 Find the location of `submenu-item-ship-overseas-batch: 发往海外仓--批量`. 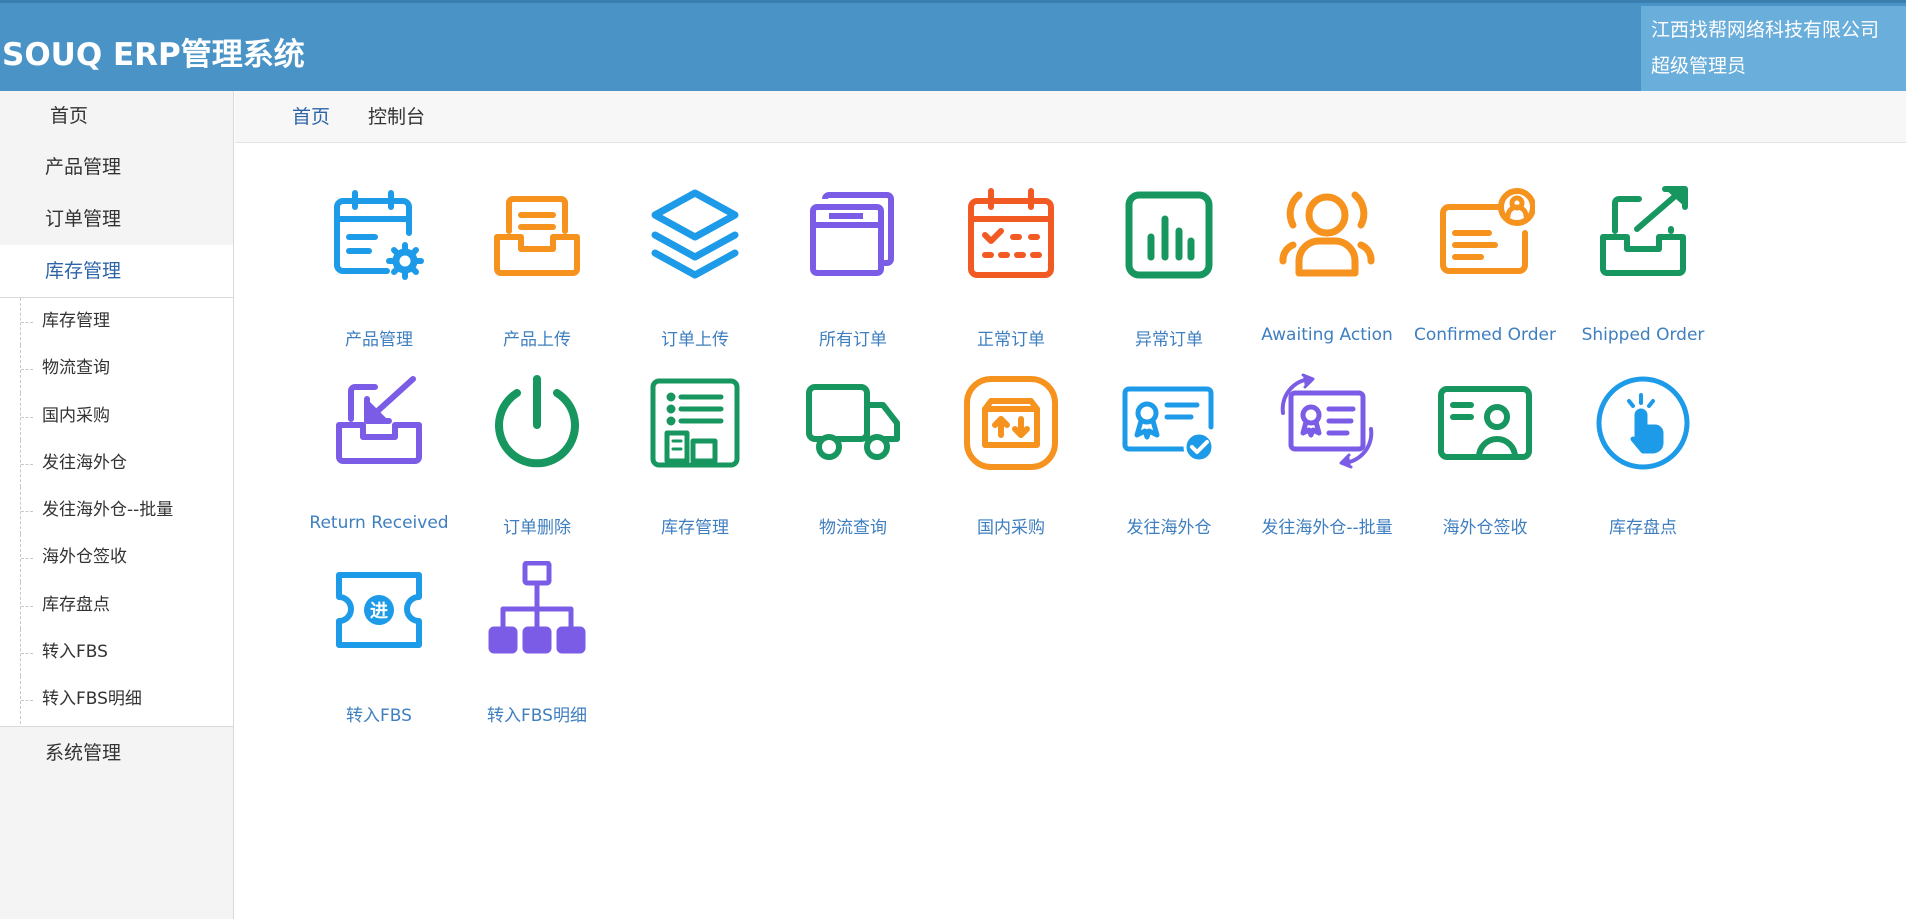

submenu-item-ship-overseas-batch: 发往海外仓--批量 is located at coordinates (116, 511).